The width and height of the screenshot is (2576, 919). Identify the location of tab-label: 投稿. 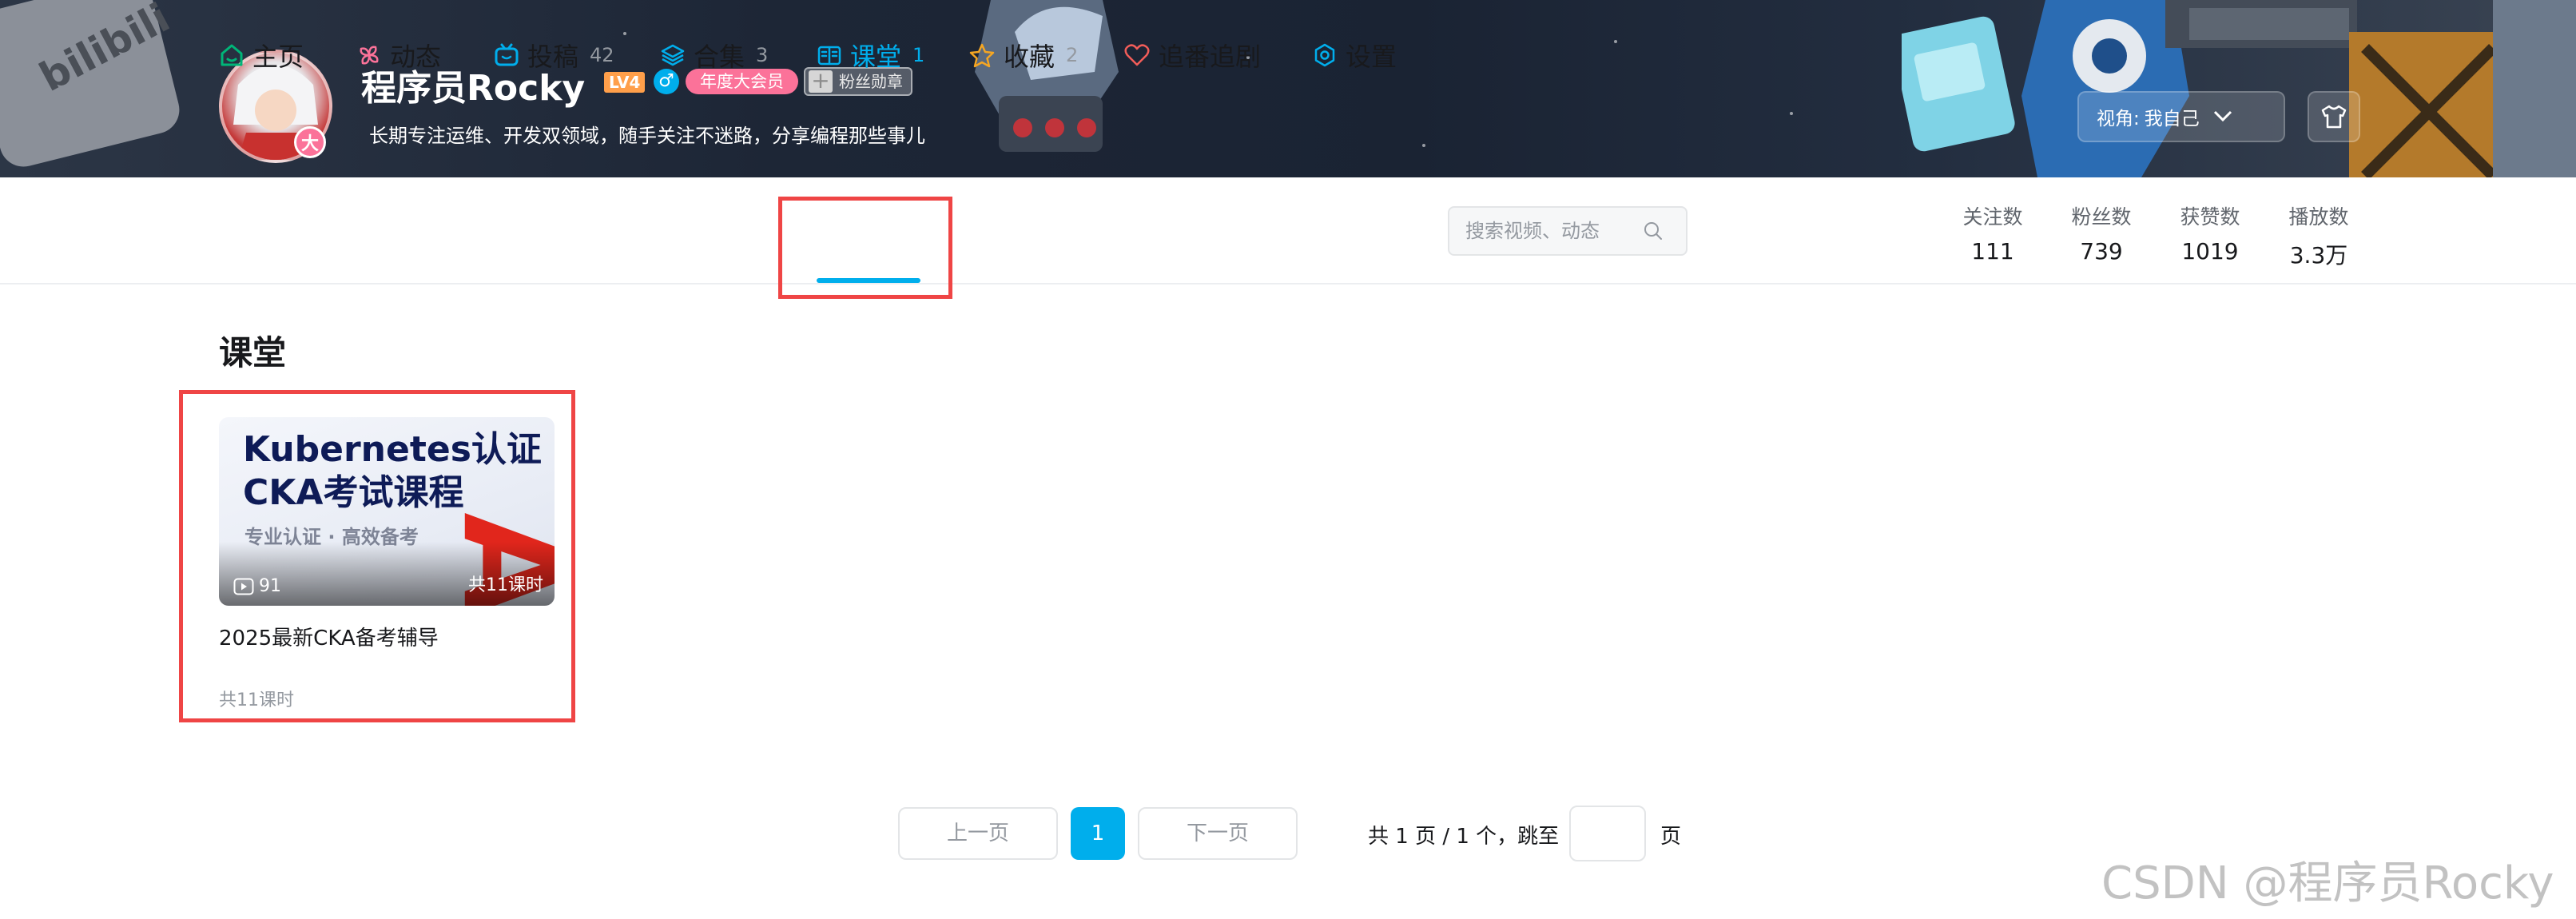
(553, 57).